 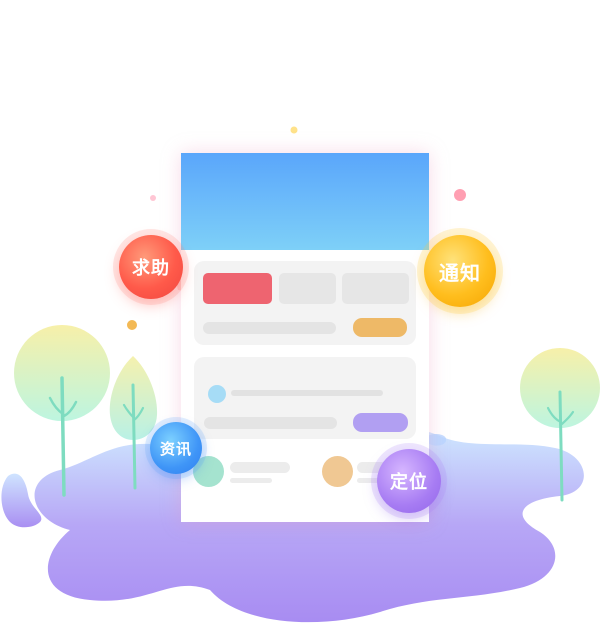 I want to click on help-label: 求助, so click(x=151, y=268).